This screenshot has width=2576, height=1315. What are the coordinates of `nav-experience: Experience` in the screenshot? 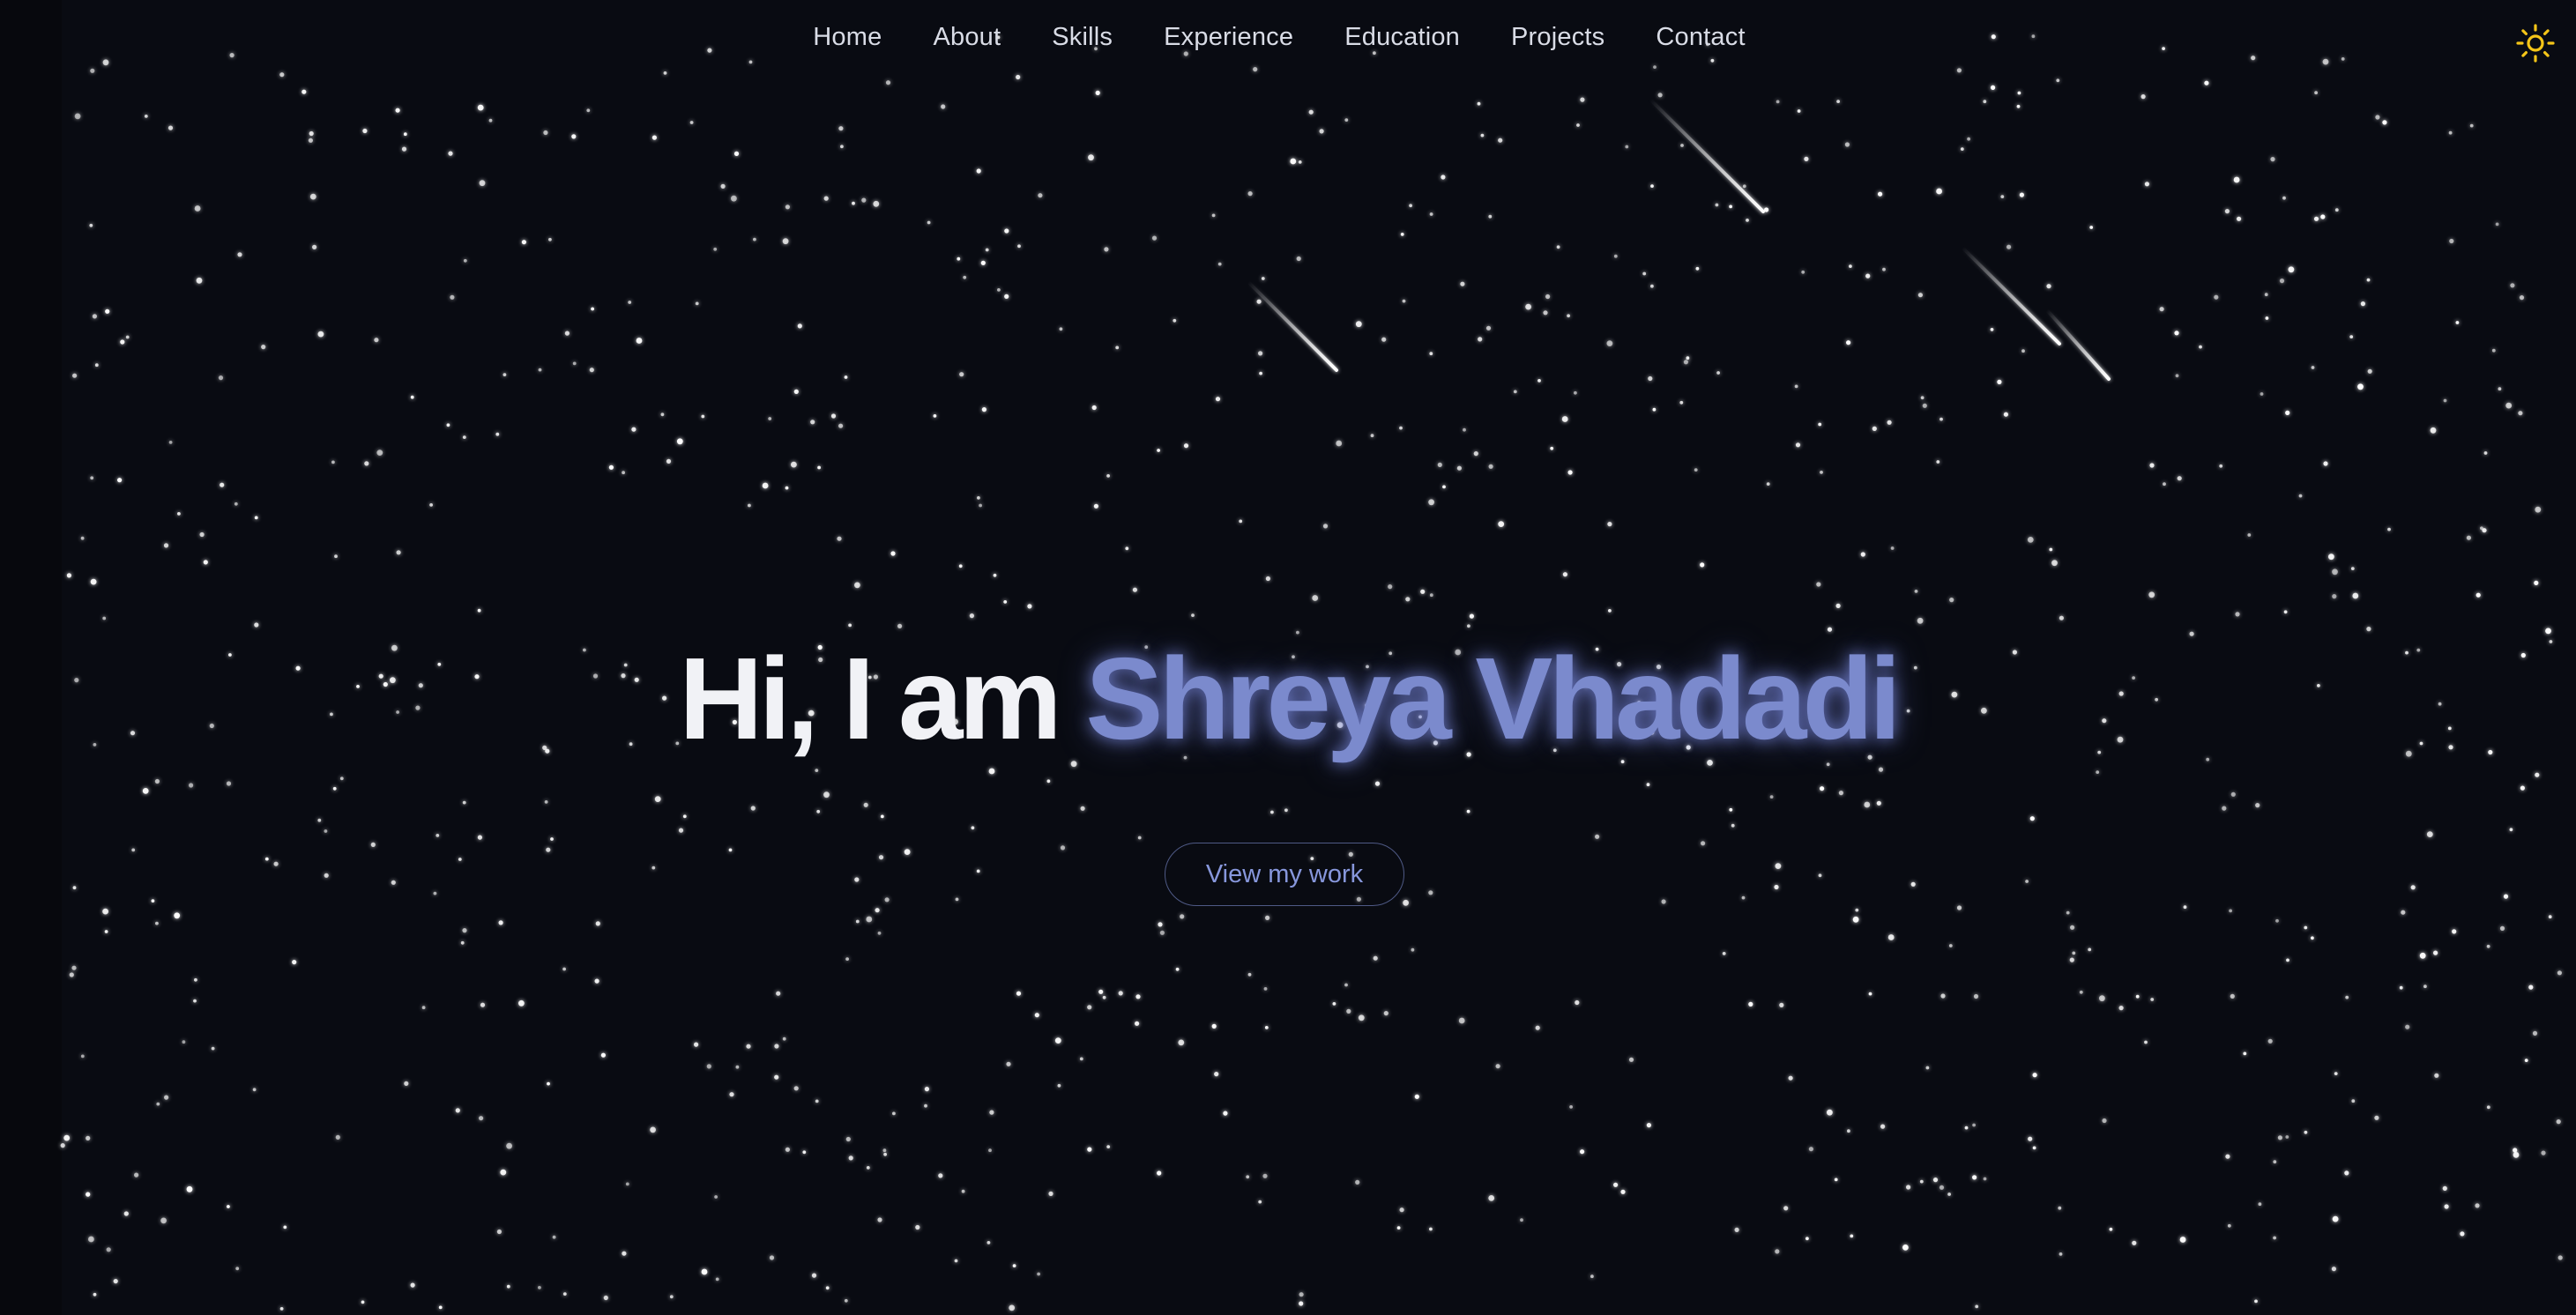 It's located at (1229, 37).